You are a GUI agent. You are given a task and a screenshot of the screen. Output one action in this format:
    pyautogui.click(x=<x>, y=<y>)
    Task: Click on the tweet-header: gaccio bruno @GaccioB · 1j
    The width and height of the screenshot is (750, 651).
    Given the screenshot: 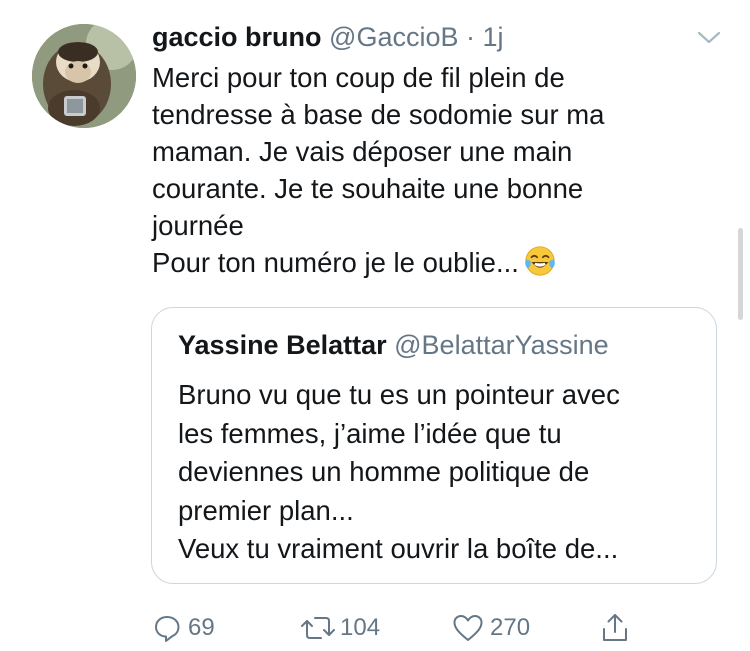 What is the action you would take?
    pyautogui.click(x=328, y=37)
    